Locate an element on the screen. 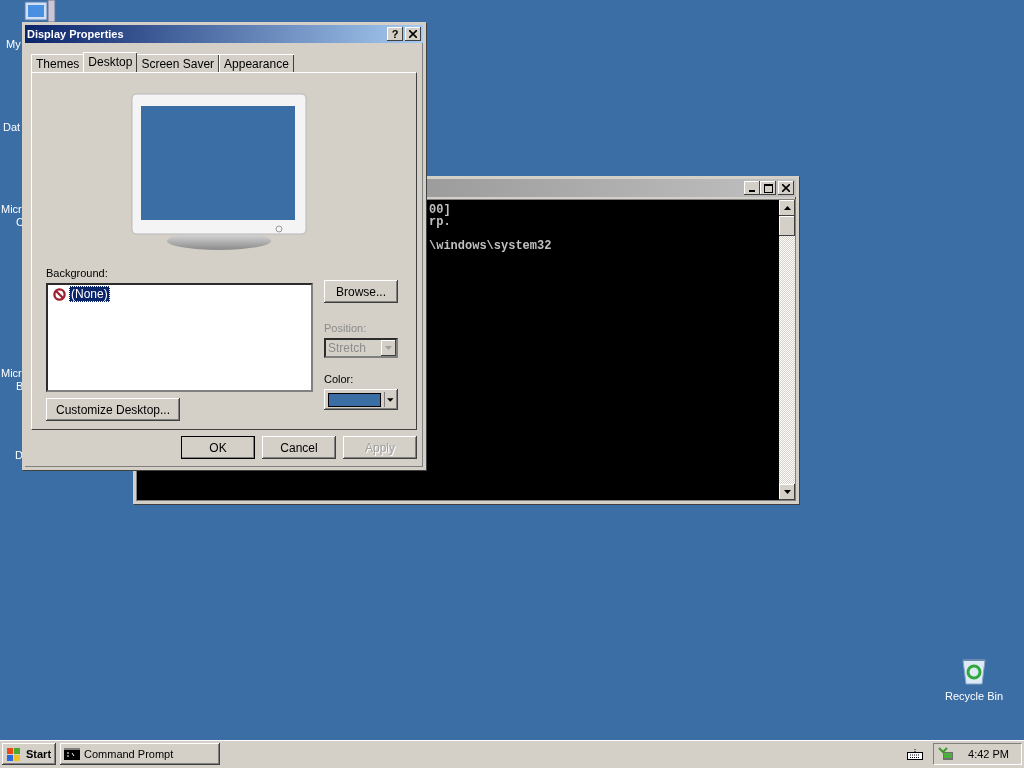 The width and height of the screenshot is (1024, 768). maximize-icon is located at coordinates (768, 188).